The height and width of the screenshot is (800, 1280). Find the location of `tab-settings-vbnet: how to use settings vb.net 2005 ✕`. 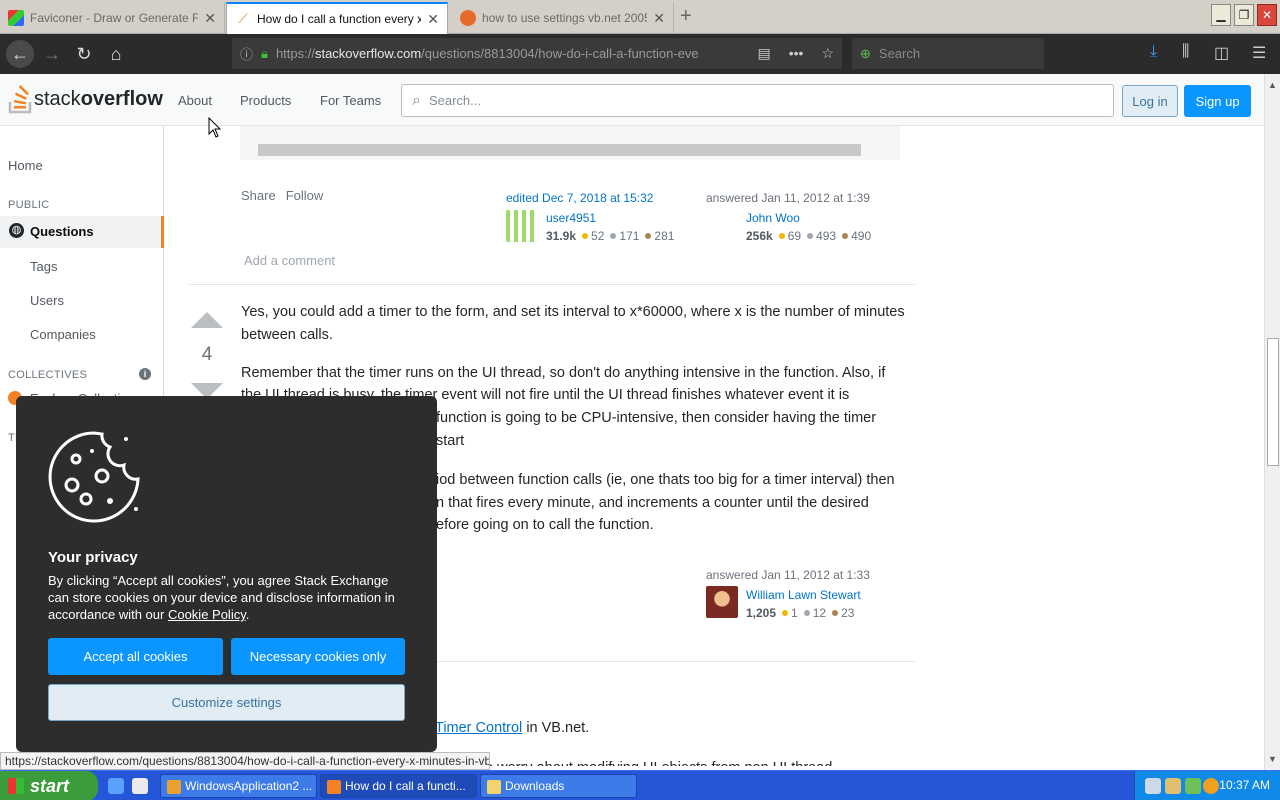

tab-settings-vbnet: how to use settings vb.net 2005 ✕ is located at coordinates (563, 18).